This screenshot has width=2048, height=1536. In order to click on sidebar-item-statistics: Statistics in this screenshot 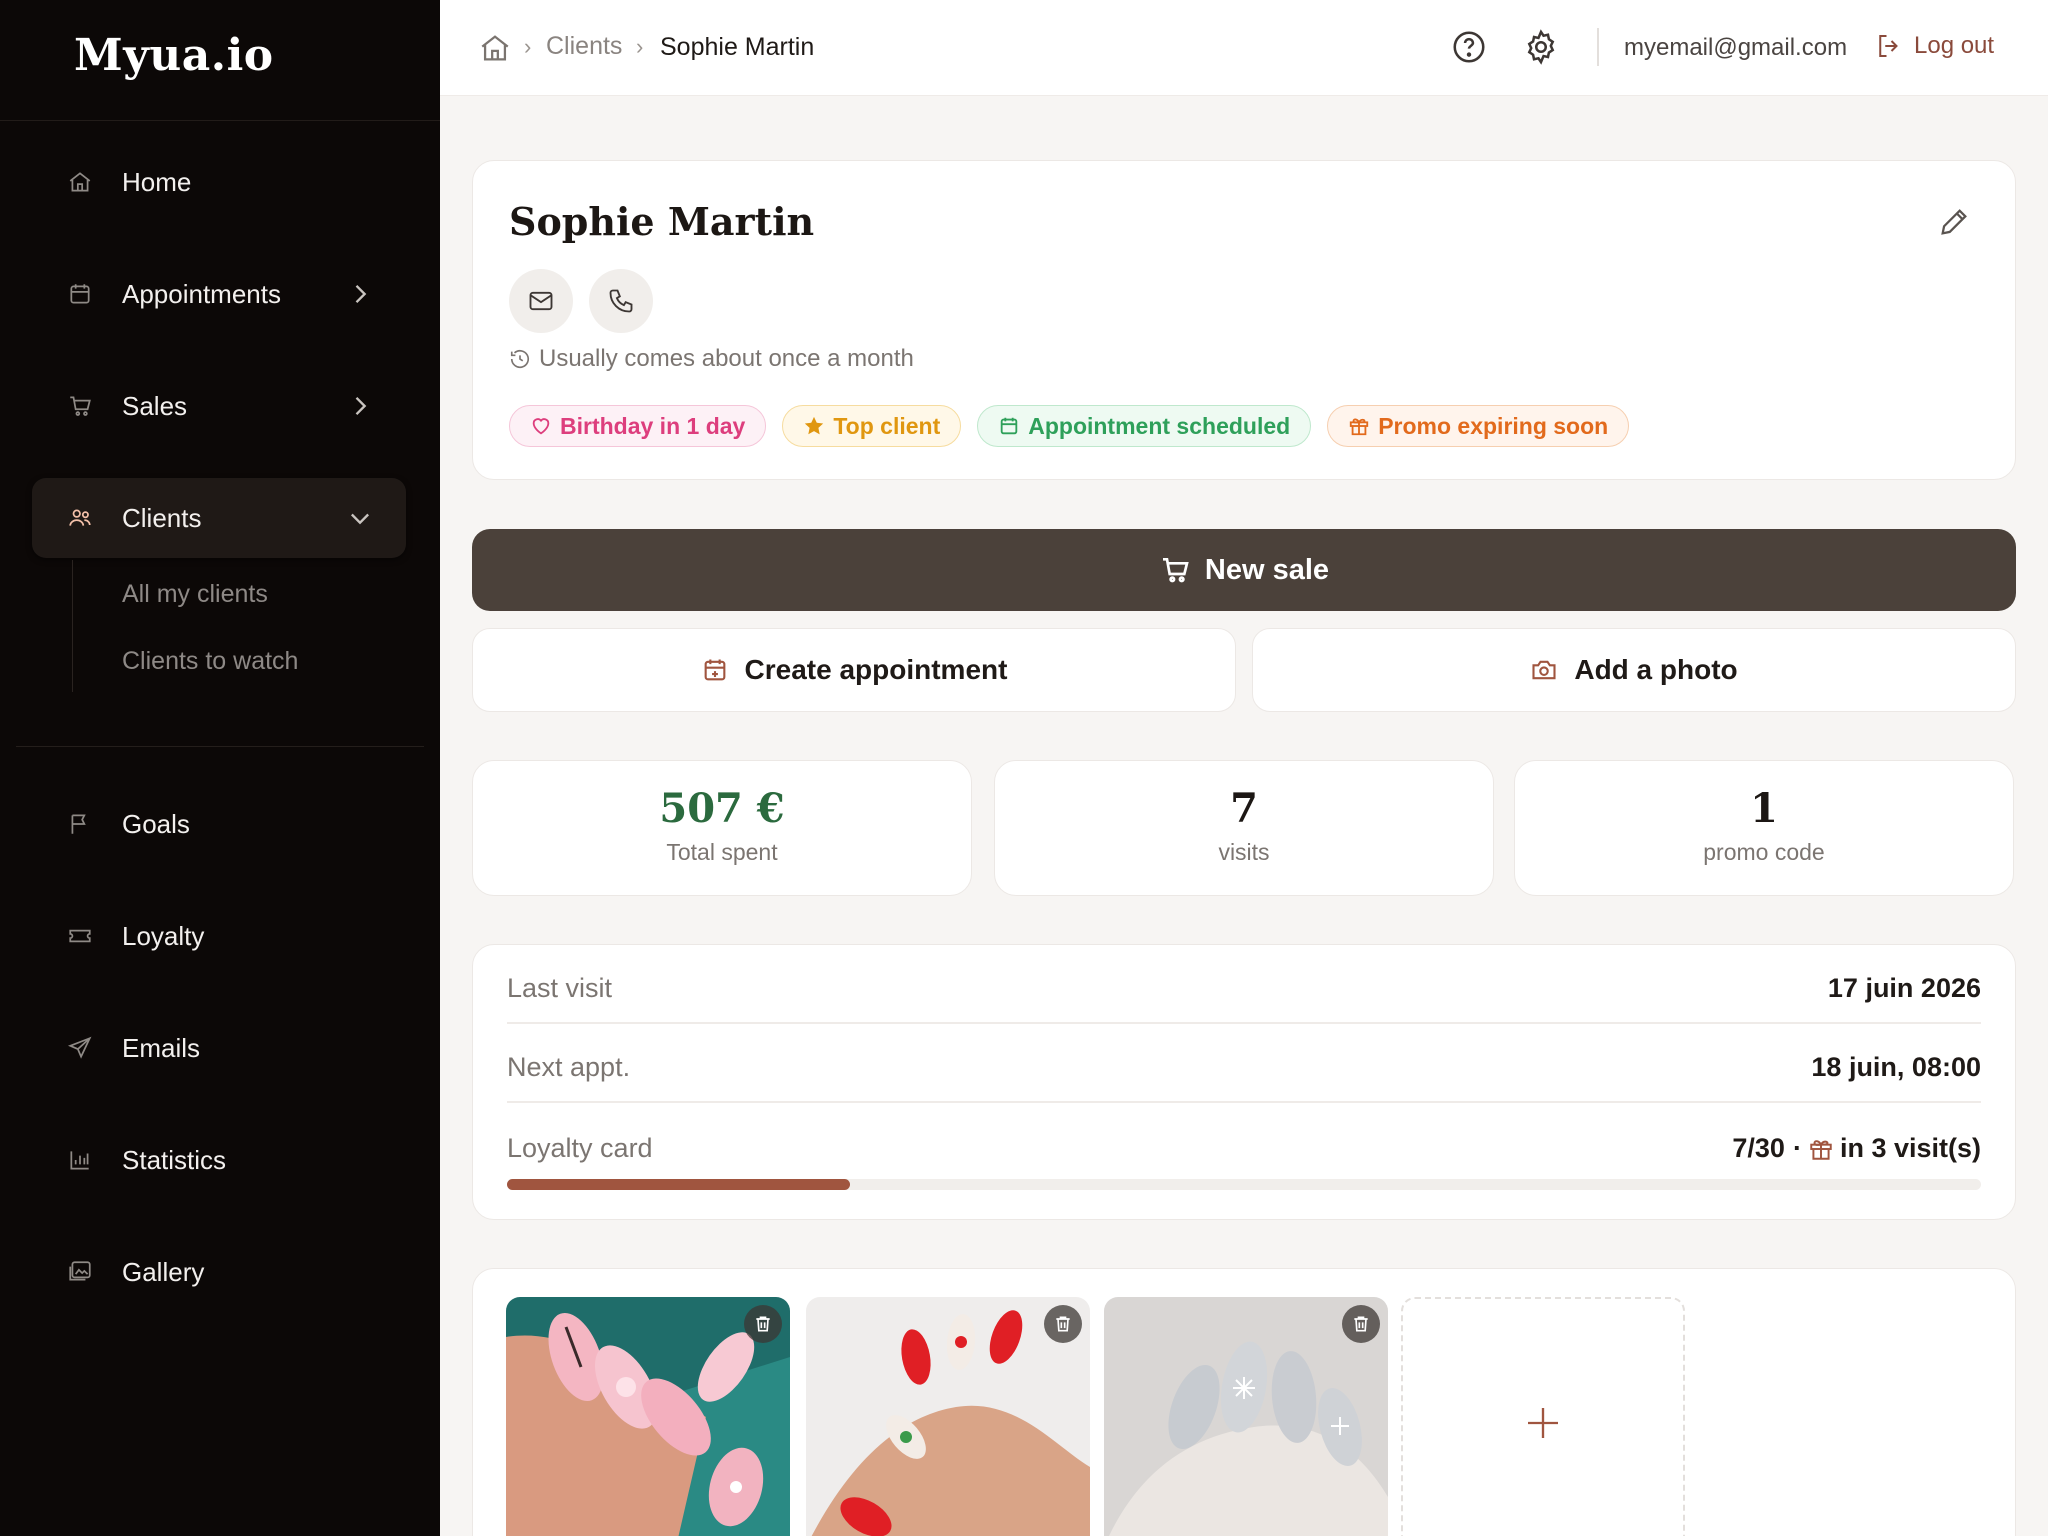, I will do `click(219, 1160)`.